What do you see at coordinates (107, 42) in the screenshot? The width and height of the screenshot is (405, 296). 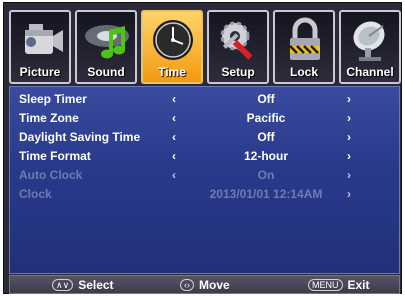 I see `music-note-icon` at bounding box center [107, 42].